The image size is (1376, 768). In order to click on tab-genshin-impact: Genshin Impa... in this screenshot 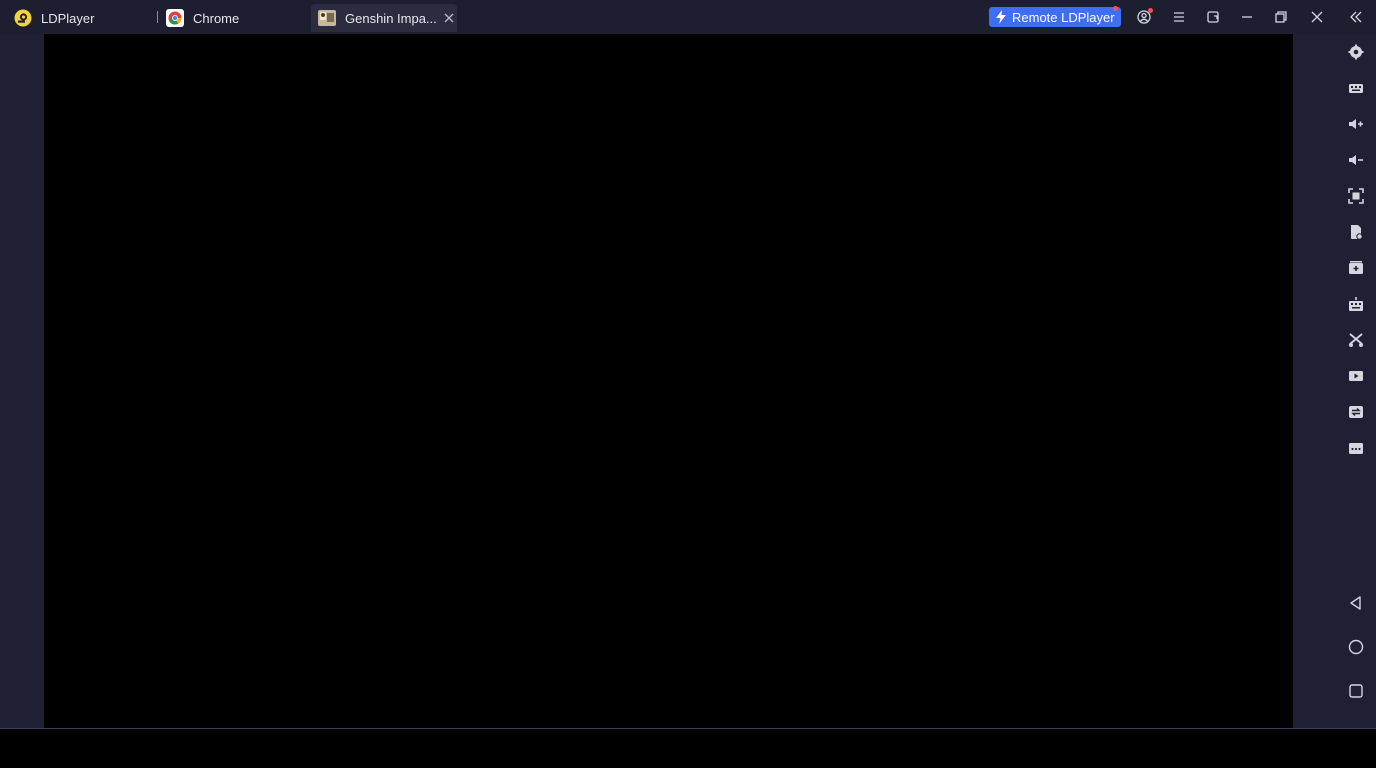, I will do `click(384, 18)`.